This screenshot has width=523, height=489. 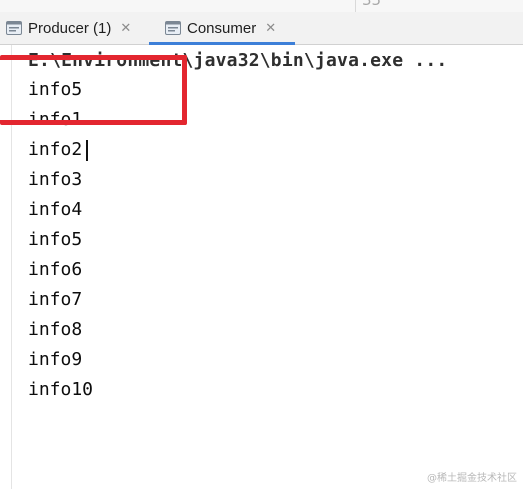 I want to click on line-number: 35, so click(x=372, y=4).